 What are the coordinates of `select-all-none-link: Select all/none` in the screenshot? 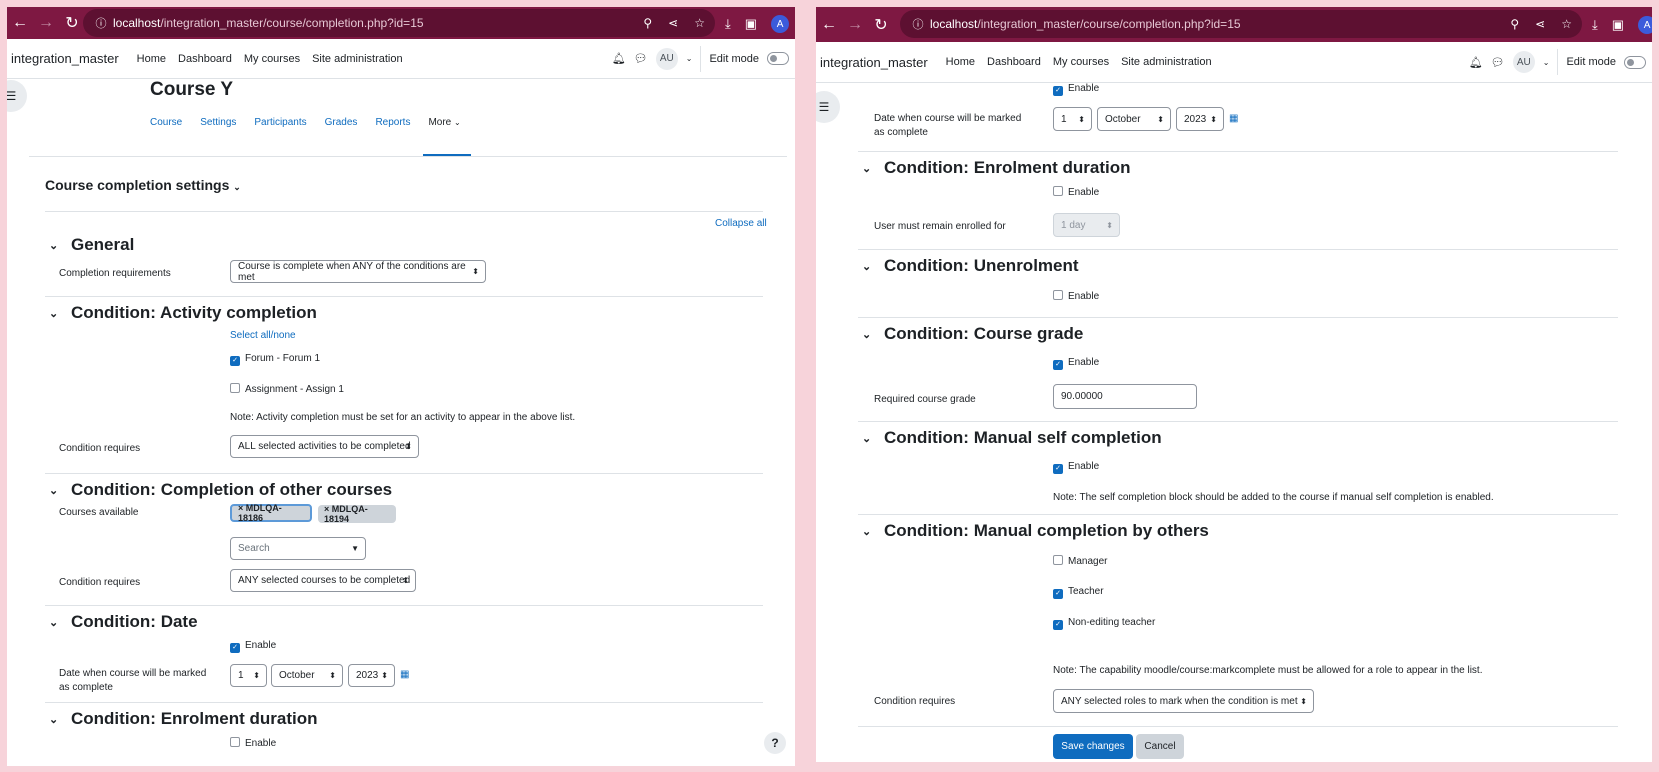 It's located at (263, 335).